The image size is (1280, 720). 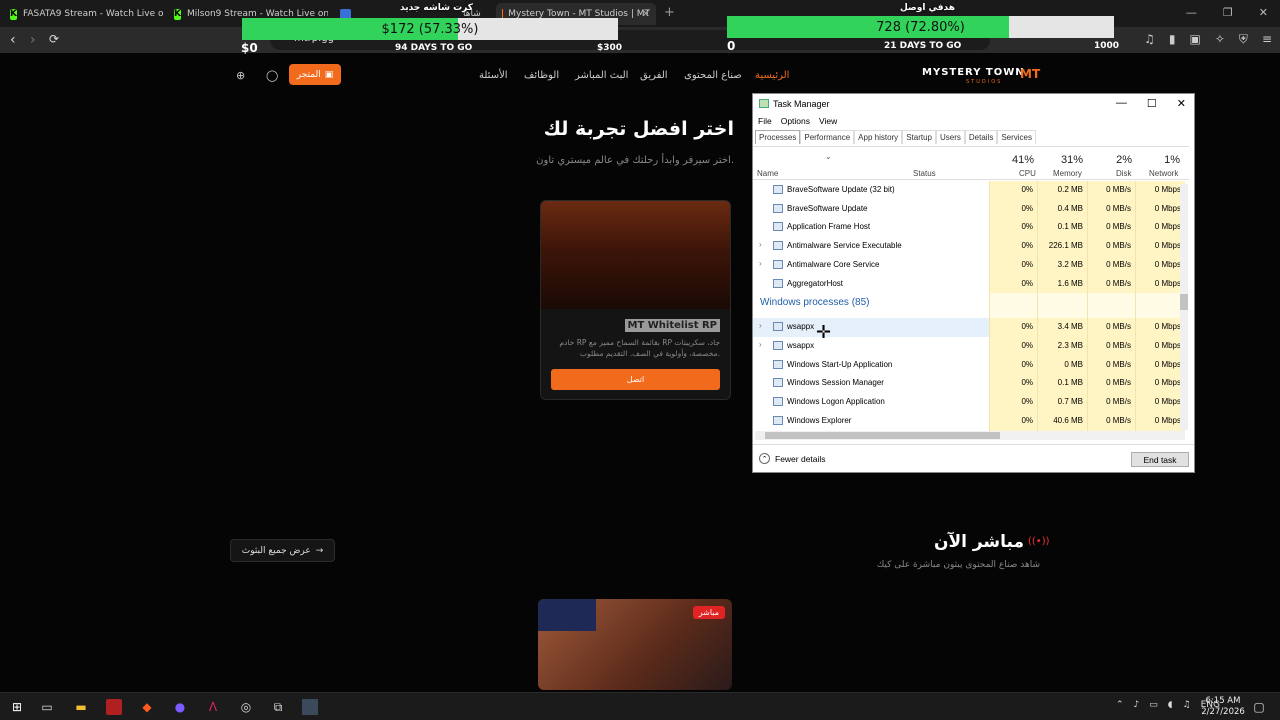 What do you see at coordinates (646, 14) in the screenshot?
I see `close-tab-icon: ✕` at bounding box center [646, 14].